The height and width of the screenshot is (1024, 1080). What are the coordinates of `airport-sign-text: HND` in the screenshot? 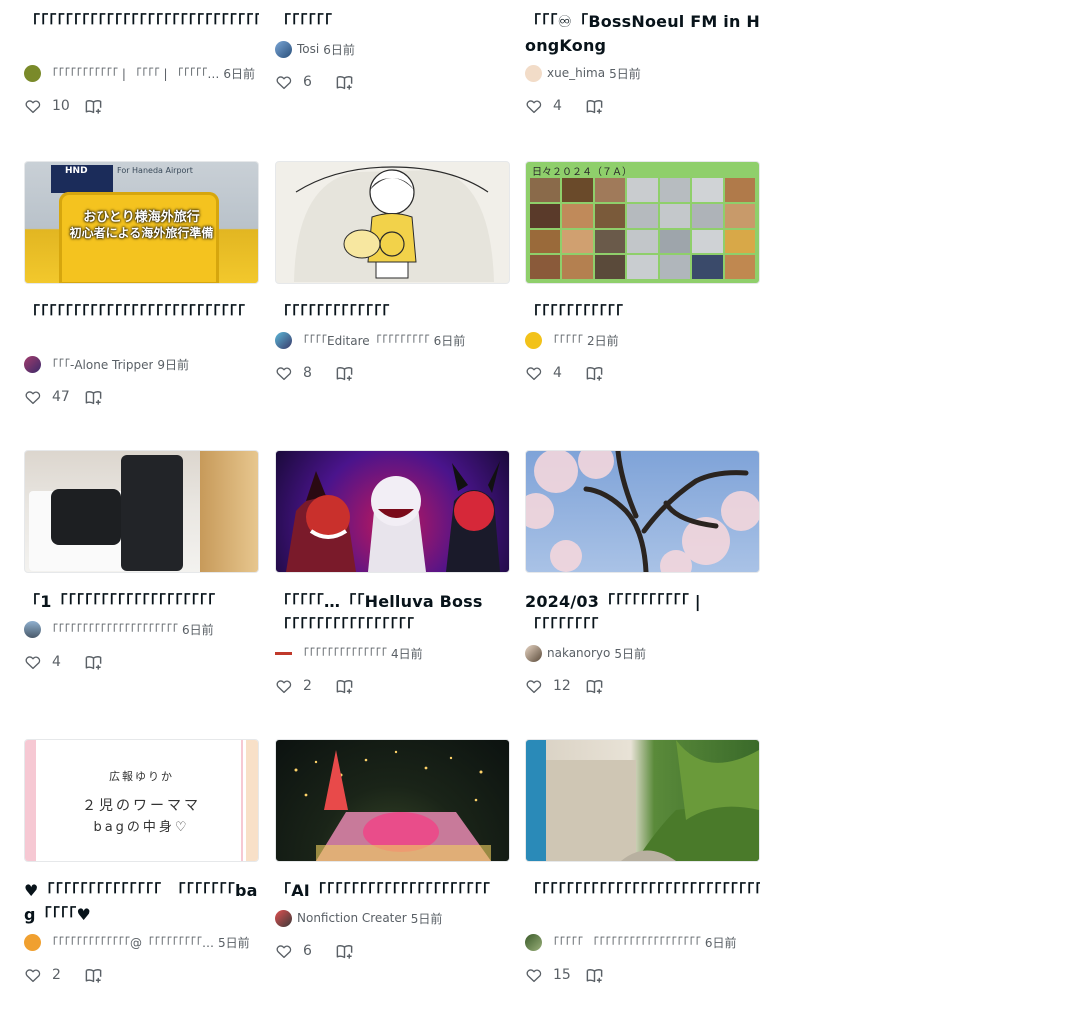 It's located at (76, 171).